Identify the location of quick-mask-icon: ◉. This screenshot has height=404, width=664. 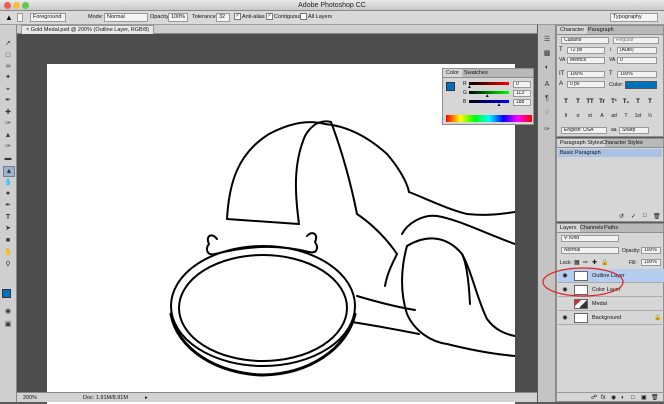
(8, 311).